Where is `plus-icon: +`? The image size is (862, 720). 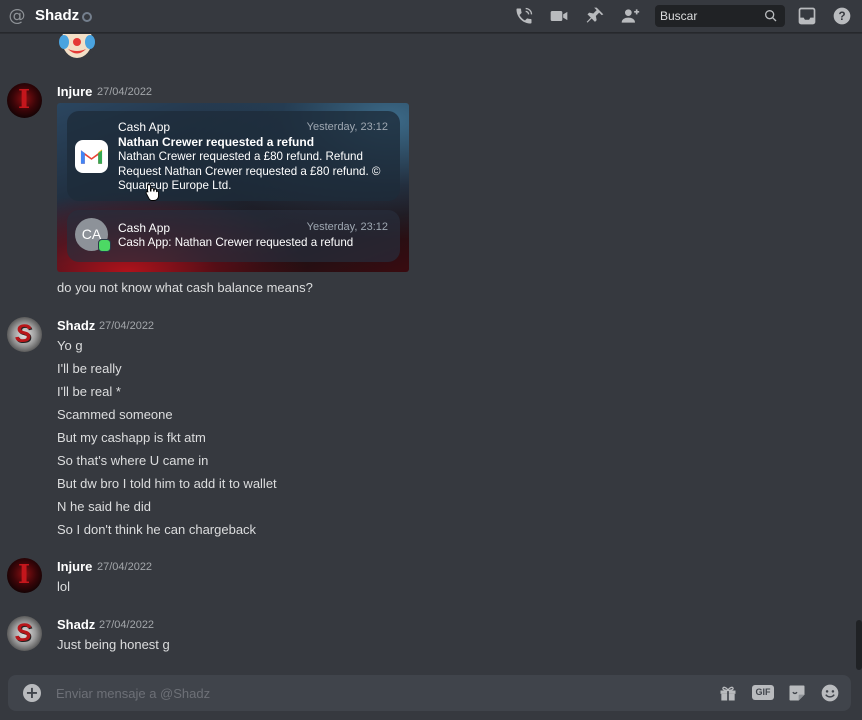 plus-icon: + is located at coordinates (32, 692).